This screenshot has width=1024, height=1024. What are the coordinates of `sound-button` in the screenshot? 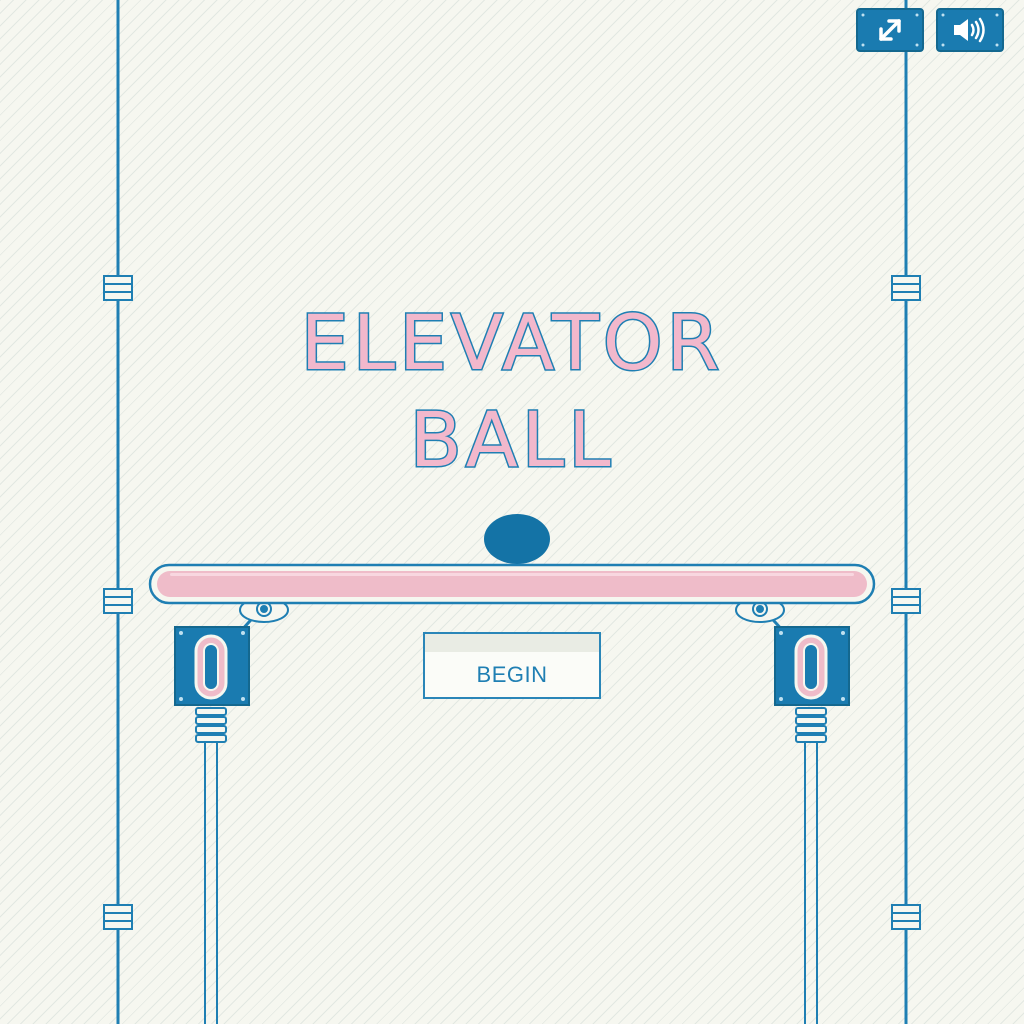 It's located at (970, 30).